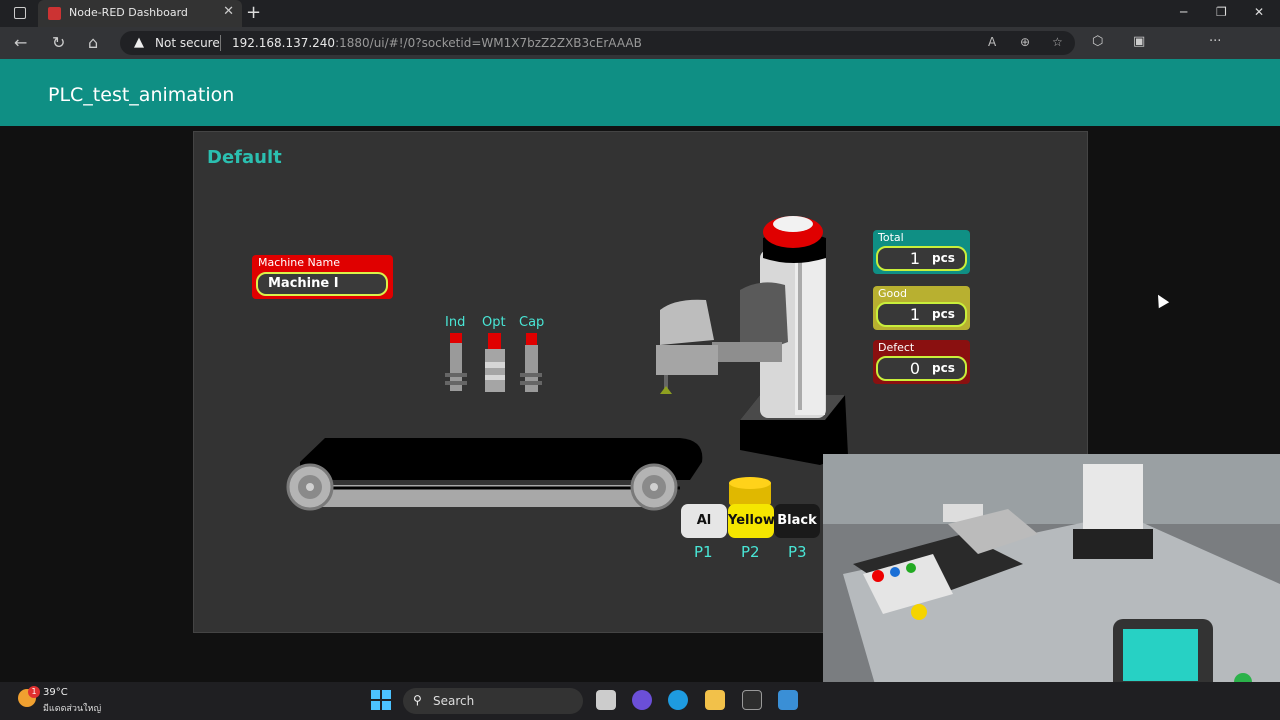 The height and width of the screenshot is (720, 1280). I want to click on webcam-overlay-video, so click(1051, 583).